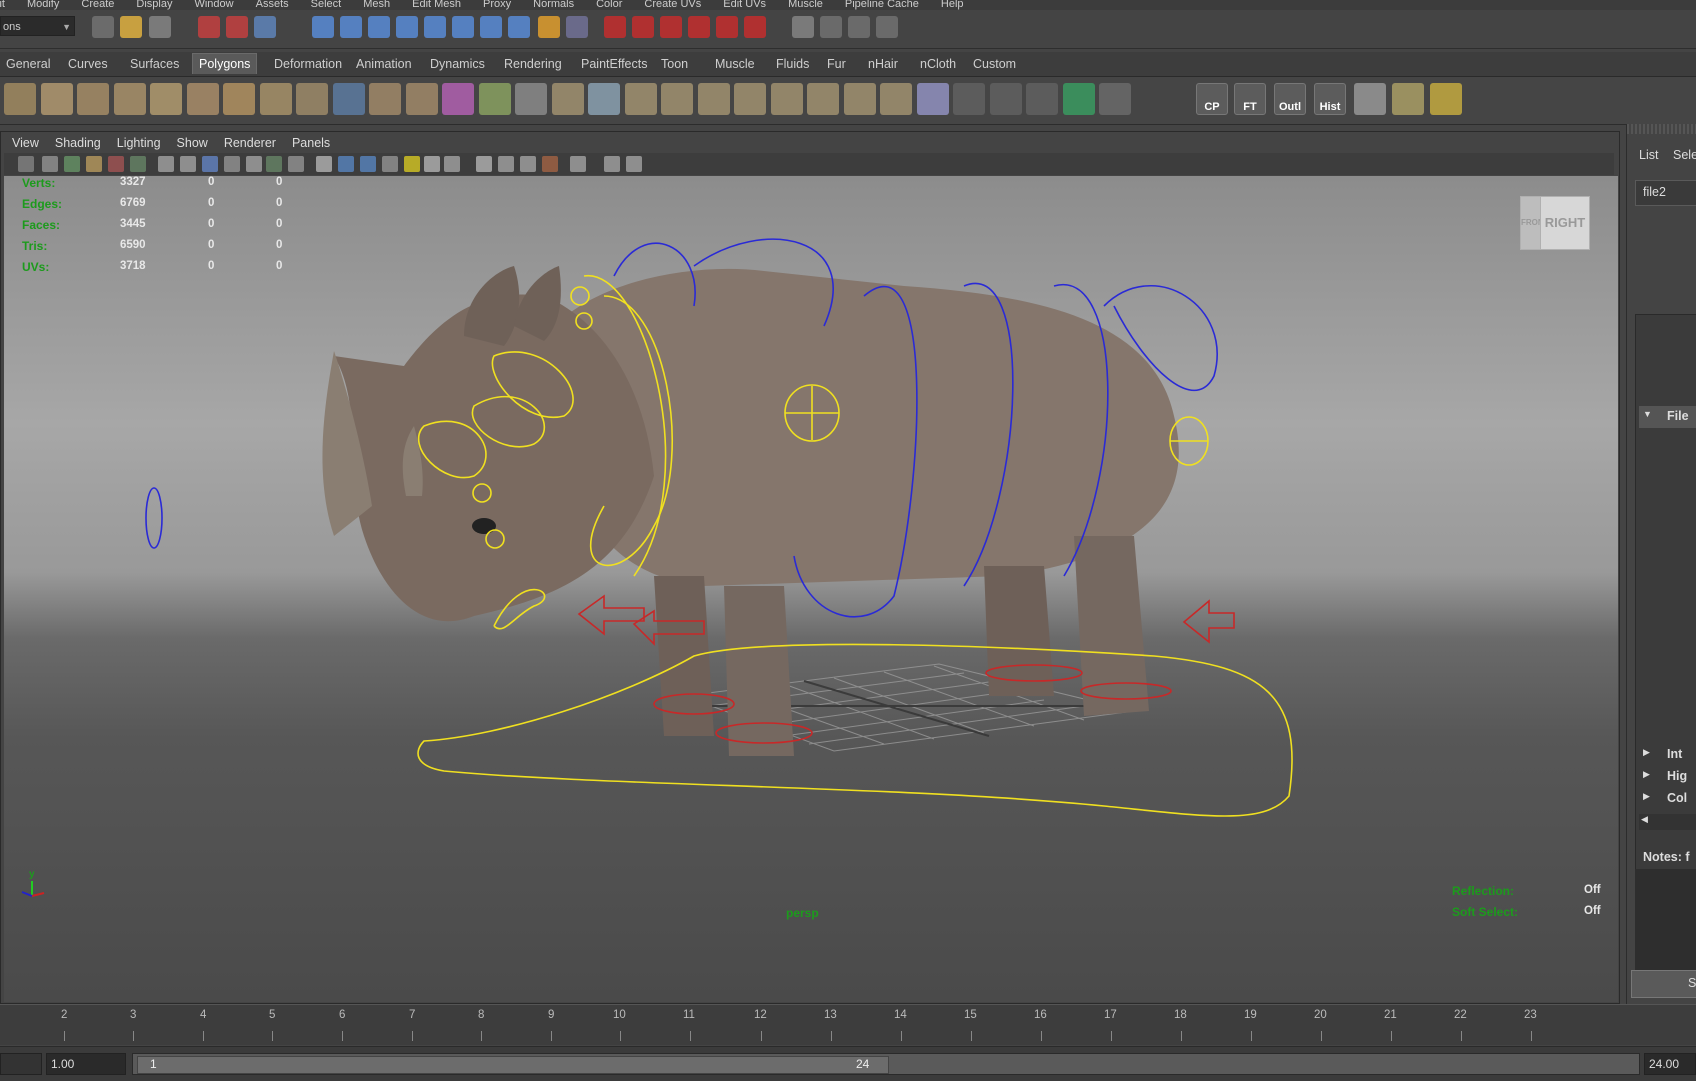 This screenshot has height=1081, width=1696. What do you see at coordinates (1290, 99) in the screenshot?
I see `shelf-outl-button: Outl` at bounding box center [1290, 99].